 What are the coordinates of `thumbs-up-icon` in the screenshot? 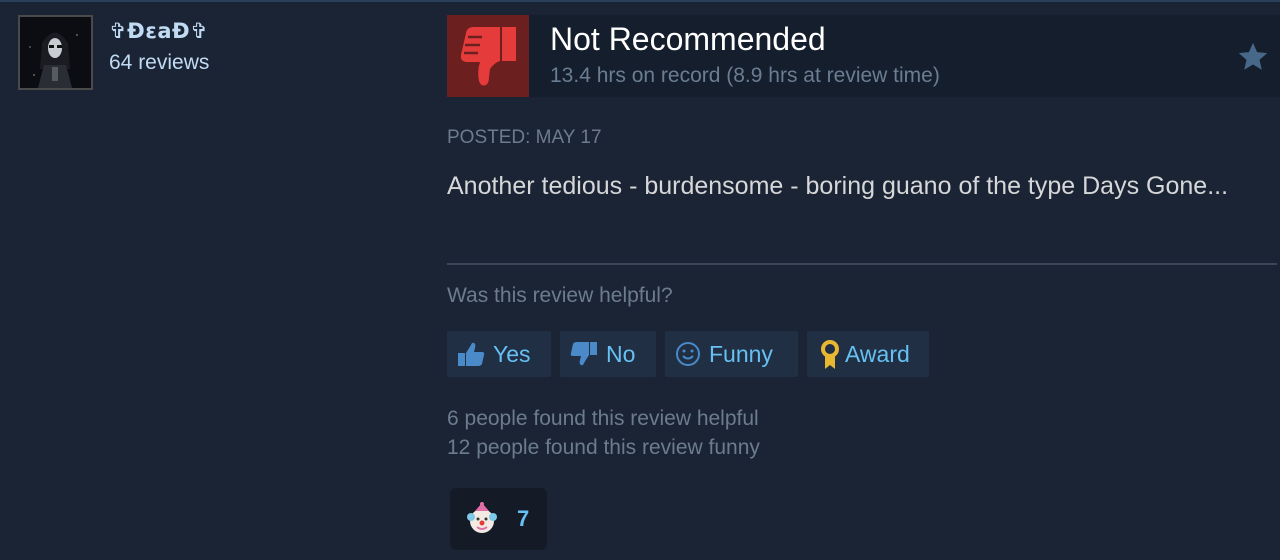 It's located at (471, 354).